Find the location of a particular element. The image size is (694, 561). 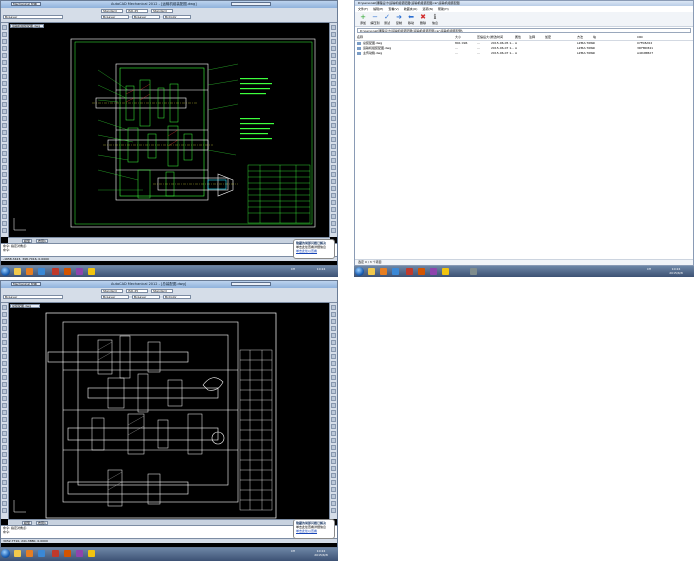

column-5: 注释 is located at coordinates (532, 37).